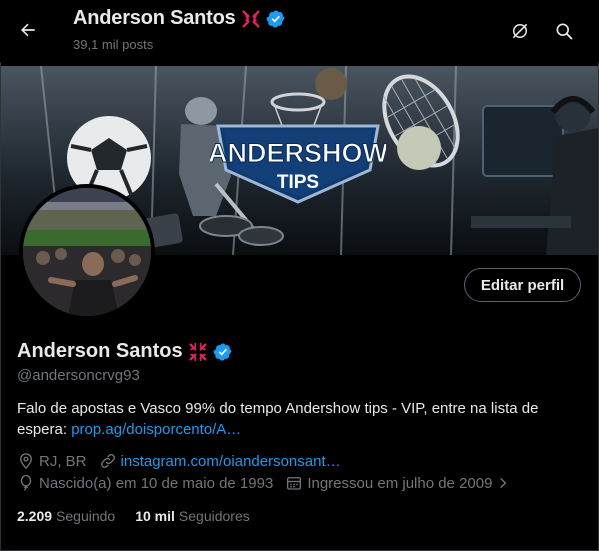 The height and width of the screenshot is (551, 599). Describe the element at coordinates (299, 31) in the screenshot. I see `top-bar: Anderson Santos 39,1 mil posts` at that location.